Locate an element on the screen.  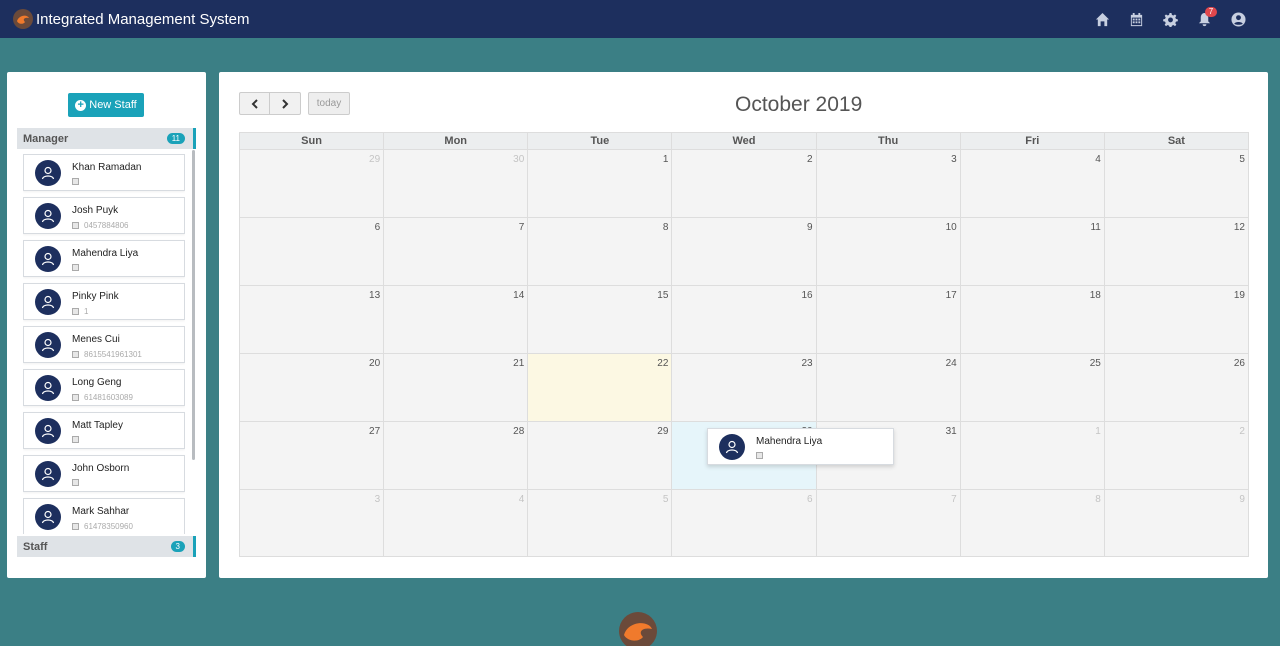
day-cell: 17 is located at coordinates (888, 319).